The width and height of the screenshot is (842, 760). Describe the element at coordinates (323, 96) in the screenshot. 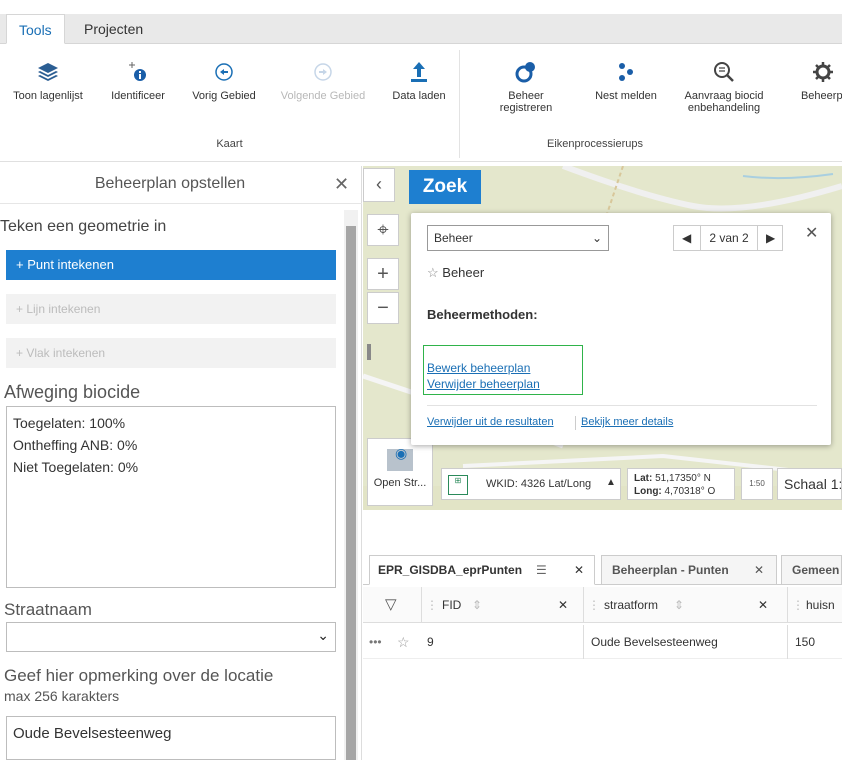

I see `volgende-gebied-label: Volgende Gebied` at that location.